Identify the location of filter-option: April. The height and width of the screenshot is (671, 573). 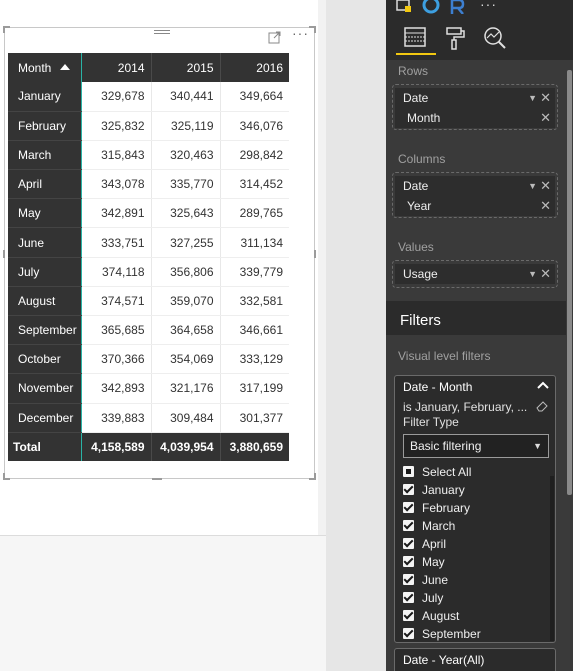
(424, 545).